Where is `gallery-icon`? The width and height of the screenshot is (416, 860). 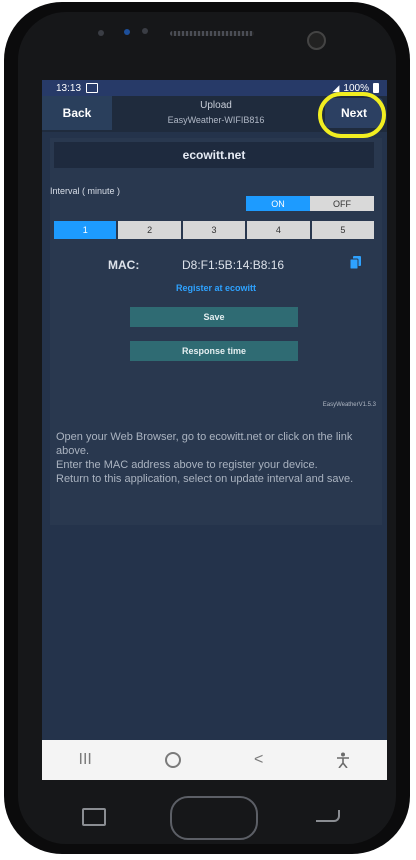
gallery-icon is located at coordinates (92, 88).